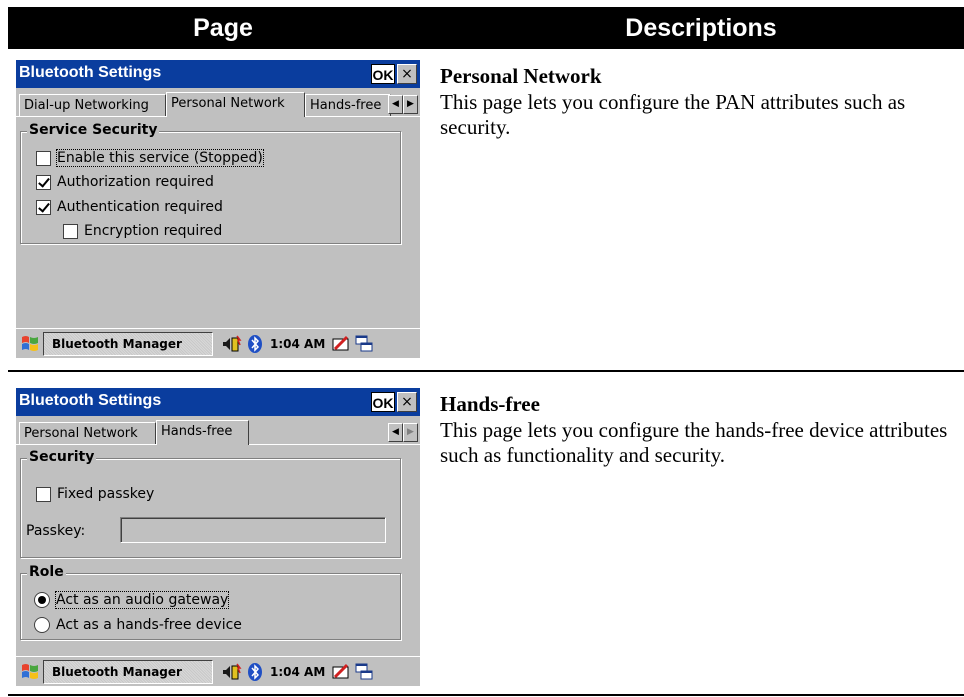  I want to click on passkey-input, so click(253, 530).